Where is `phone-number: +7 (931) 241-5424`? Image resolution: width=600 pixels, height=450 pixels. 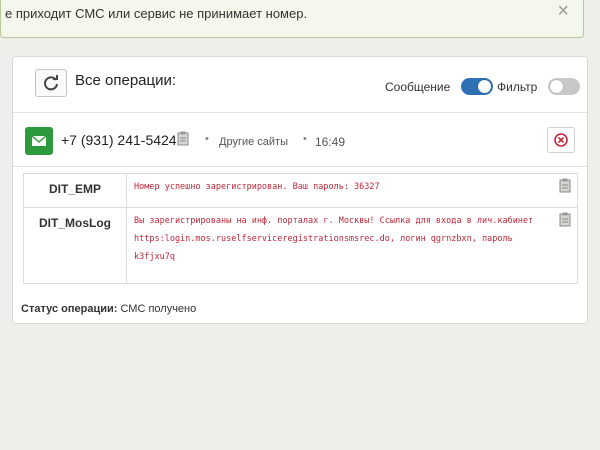
phone-number: +7 (931) 241-5424 is located at coordinates (119, 140).